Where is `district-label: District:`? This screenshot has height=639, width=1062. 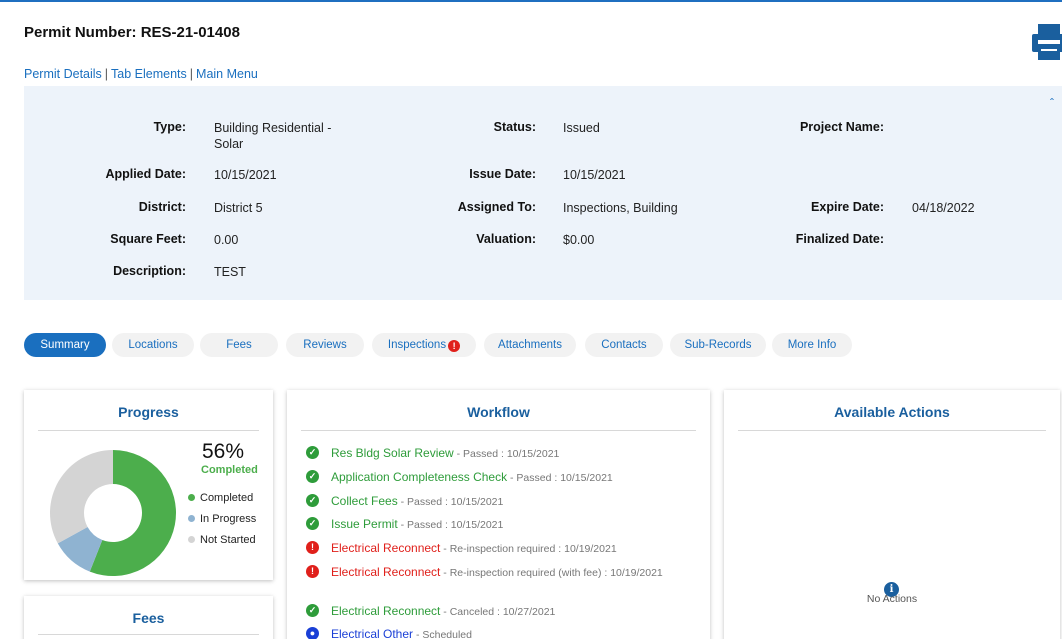
district-label: District: is located at coordinates (162, 207).